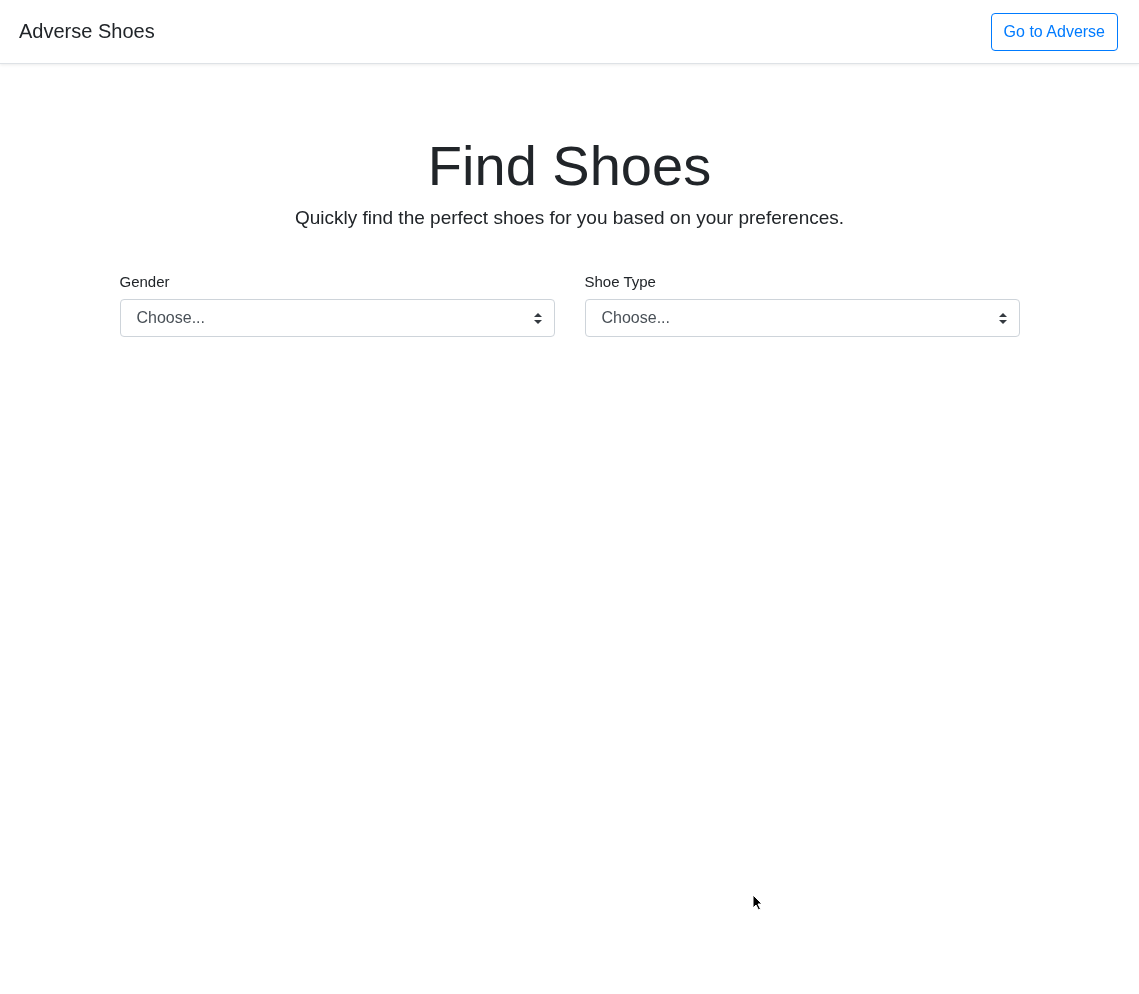 This screenshot has height=994, width=1139. I want to click on go-to-adverse-button: Go to Adverse, so click(1054, 31).